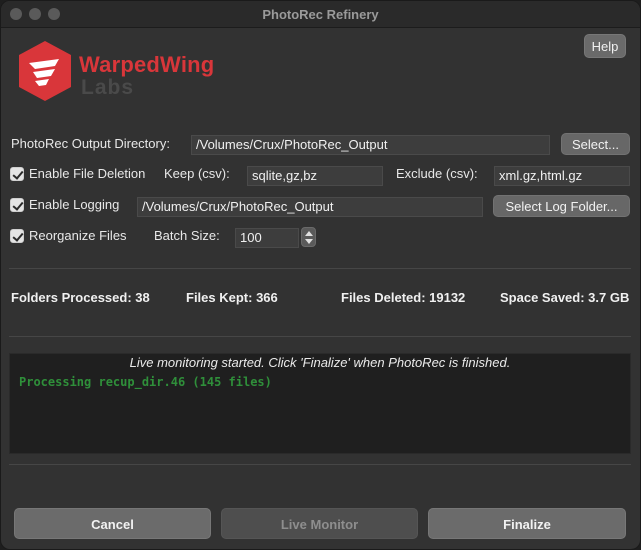 This screenshot has width=641, height=550. I want to click on logo: WarpedWing Labs, so click(115, 72).